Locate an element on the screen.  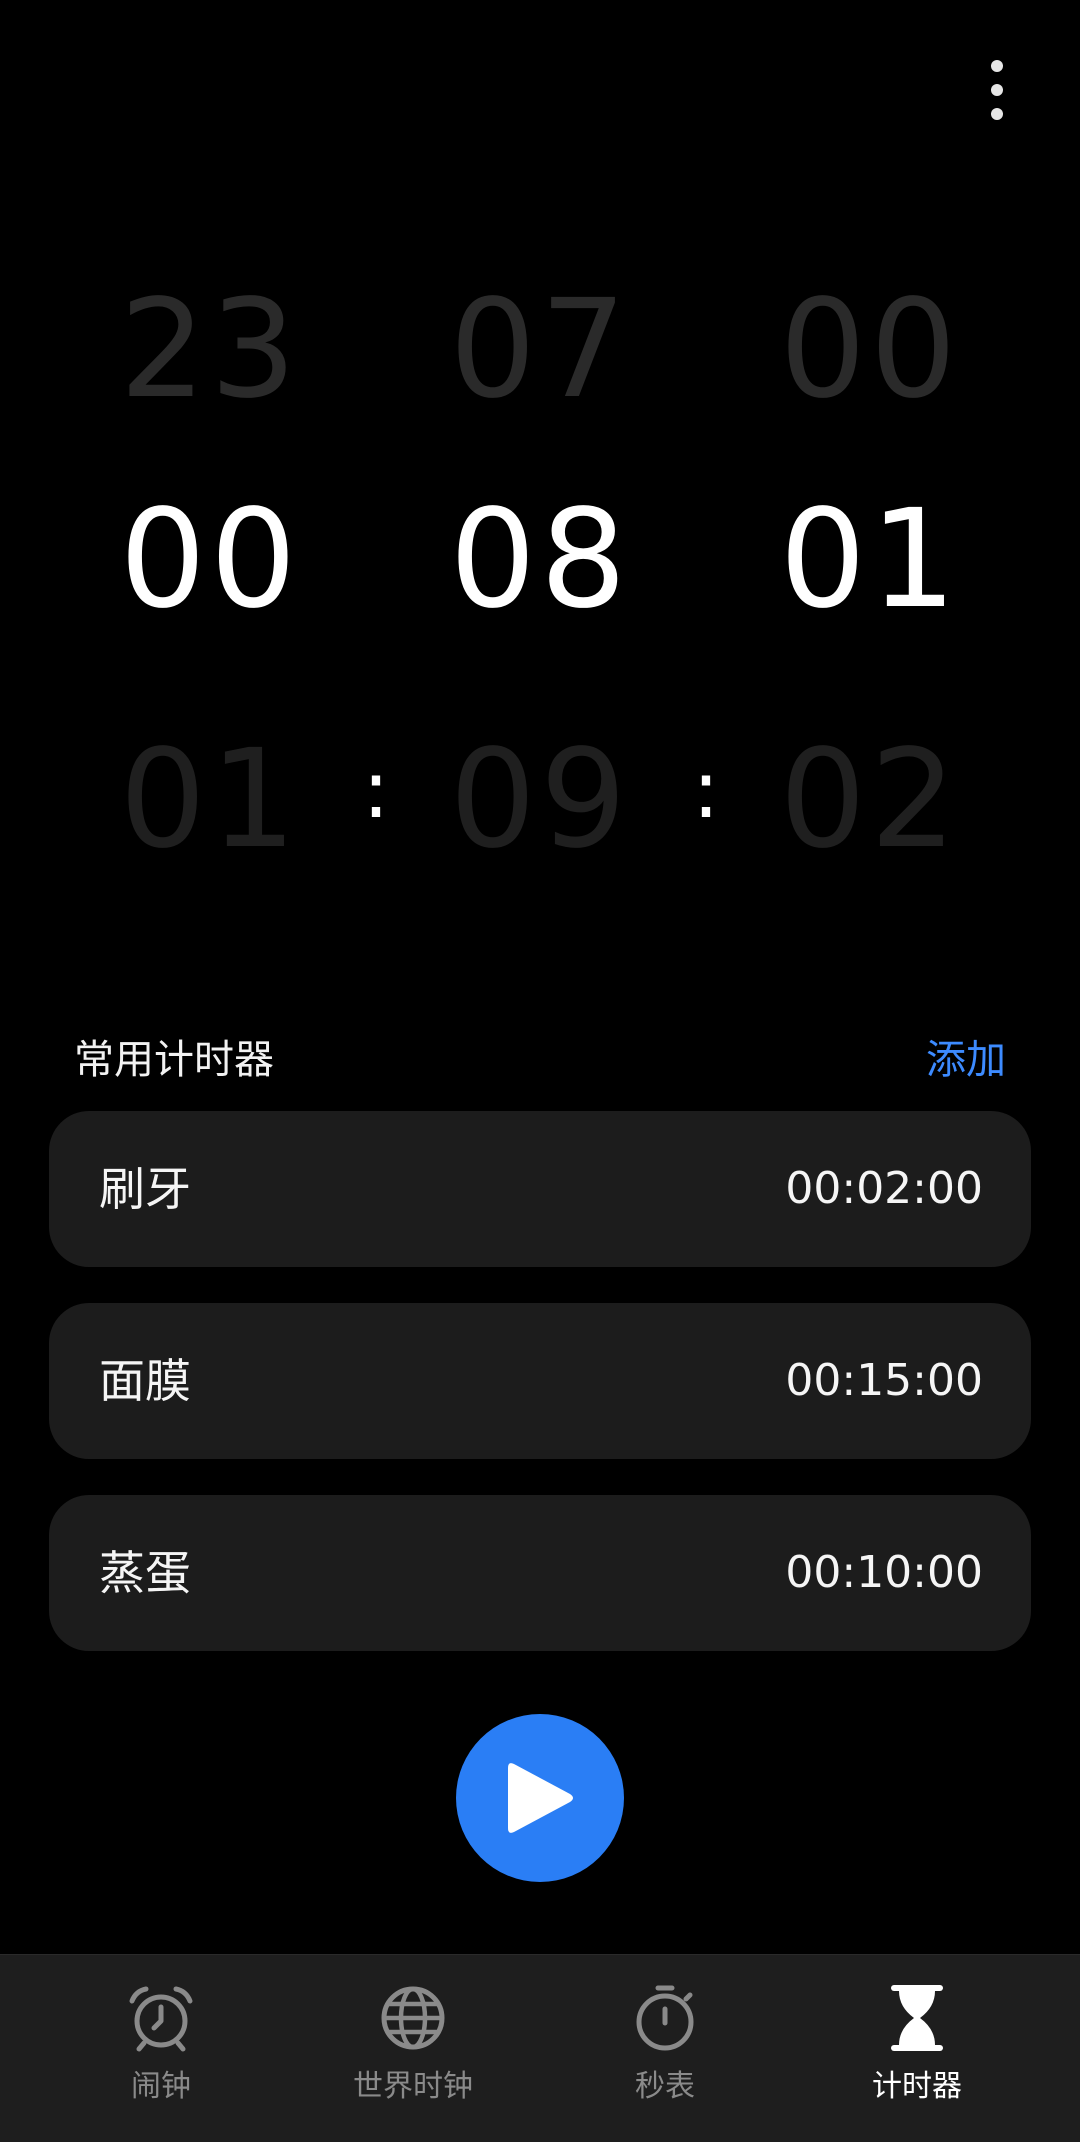
preset-duration: 00:15:00 is located at coordinates (884, 1380).